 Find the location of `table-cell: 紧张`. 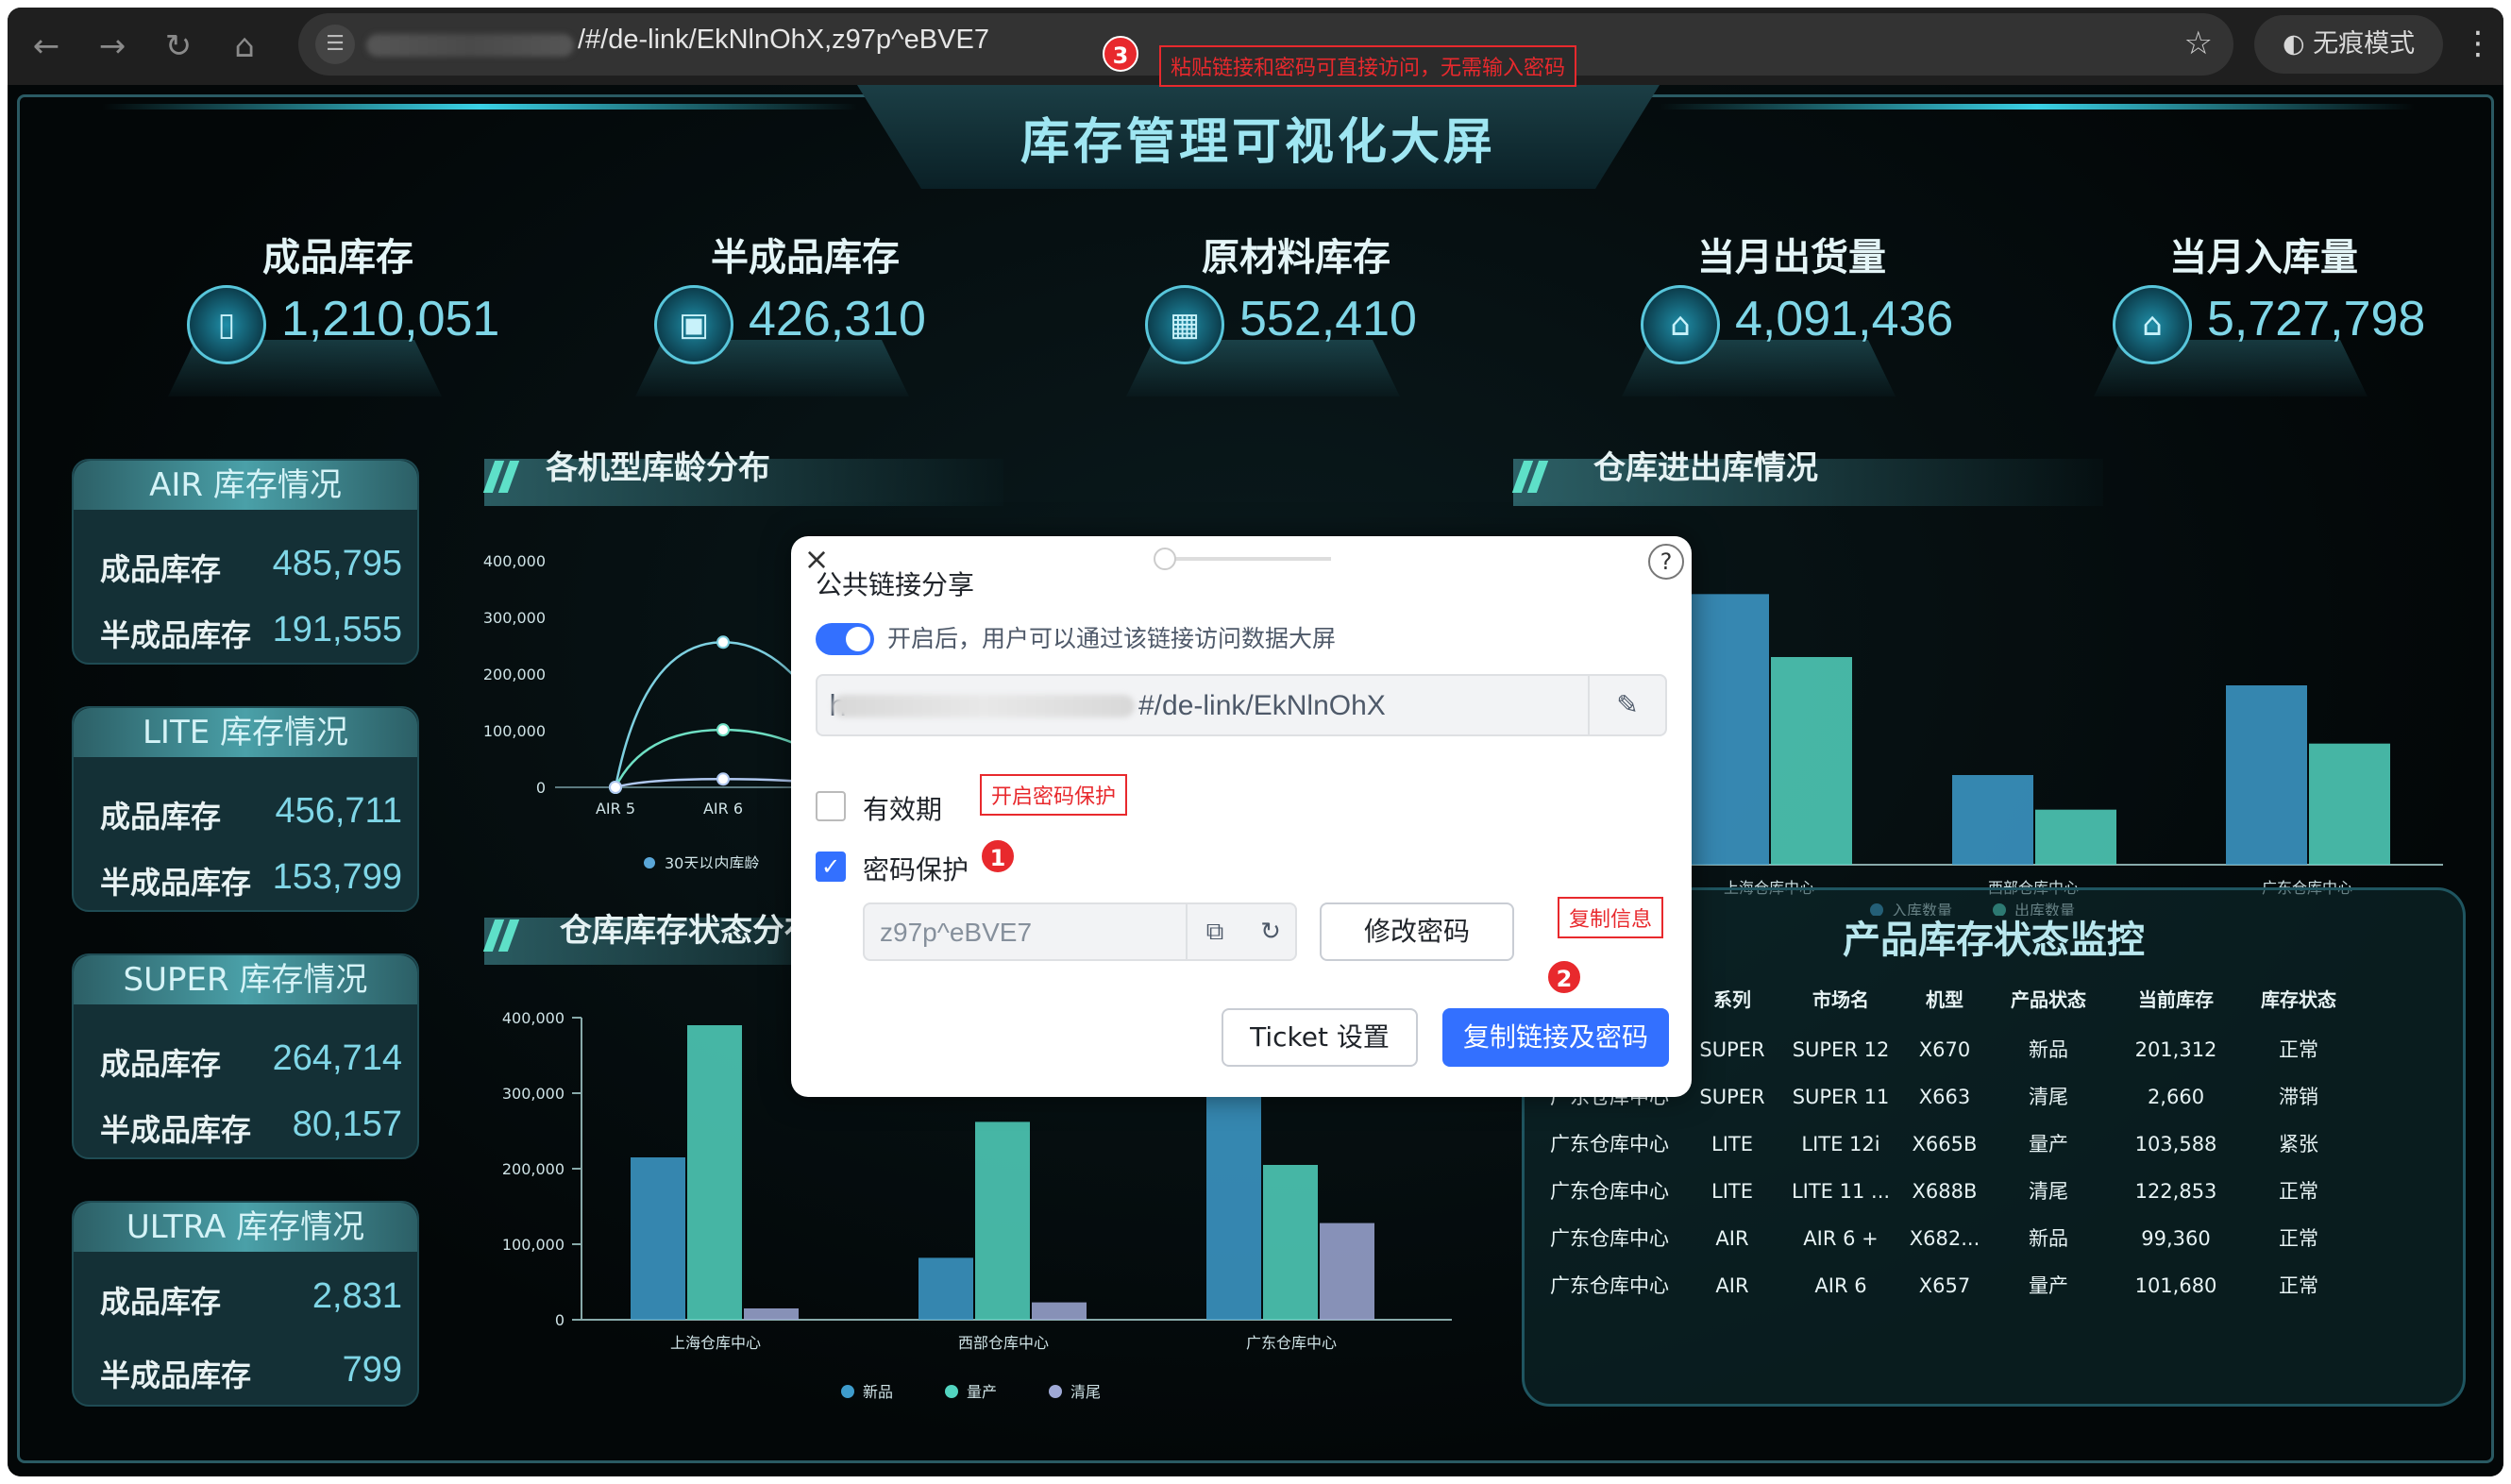

table-cell: 紧张 is located at coordinates (2298, 1144).